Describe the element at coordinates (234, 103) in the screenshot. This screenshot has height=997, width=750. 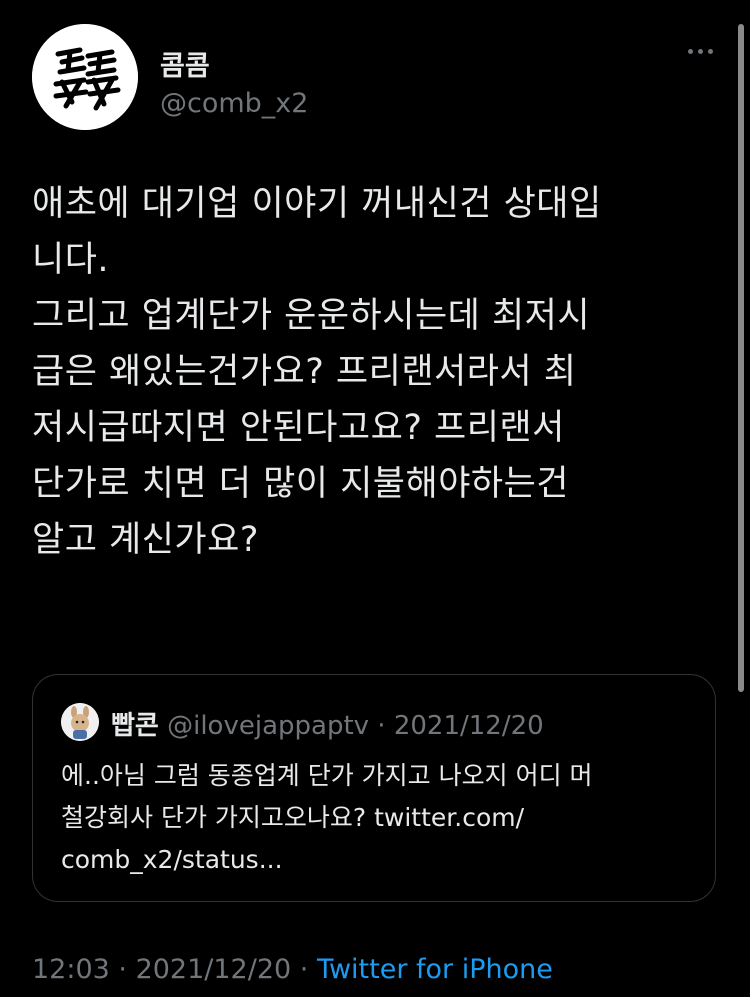
I see `author-handle: @comb_x2` at that location.